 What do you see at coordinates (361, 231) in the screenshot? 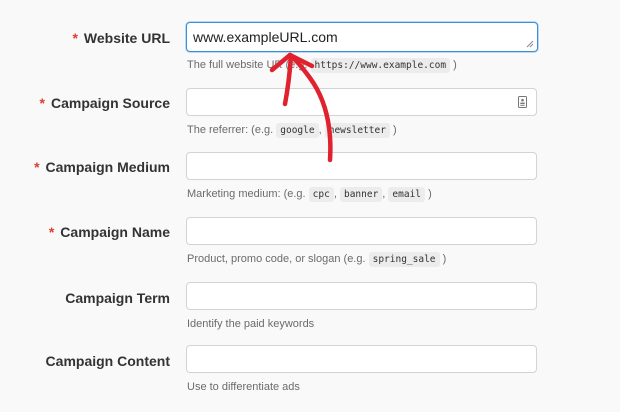
I see `campaign-name-input` at bounding box center [361, 231].